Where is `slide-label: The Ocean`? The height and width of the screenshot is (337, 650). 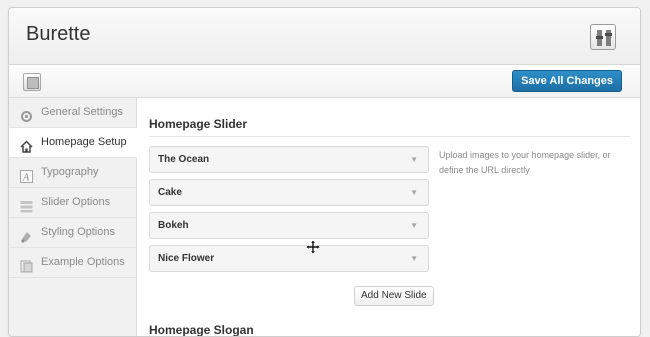
slide-label: The Ocean is located at coordinates (184, 159).